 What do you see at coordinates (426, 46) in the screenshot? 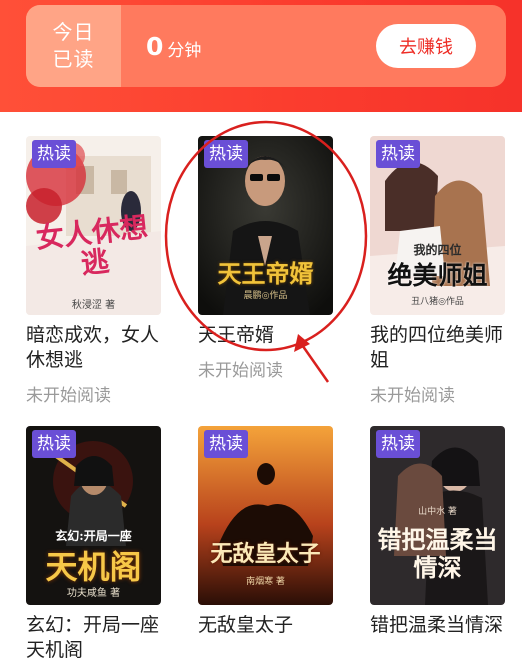
I see `earn-money-button: 去赚钱` at bounding box center [426, 46].